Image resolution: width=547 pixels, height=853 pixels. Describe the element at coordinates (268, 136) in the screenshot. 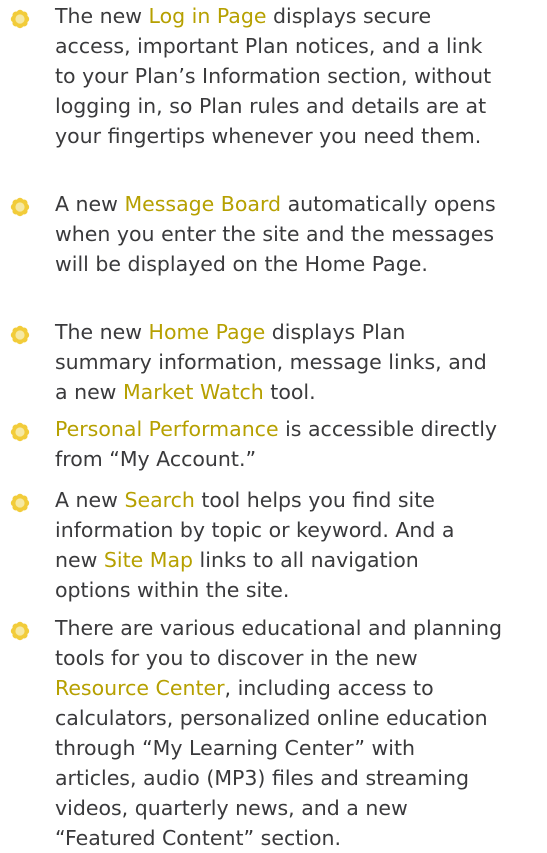

I see `text-segment: your fingertips whenever you need them.` at that location.